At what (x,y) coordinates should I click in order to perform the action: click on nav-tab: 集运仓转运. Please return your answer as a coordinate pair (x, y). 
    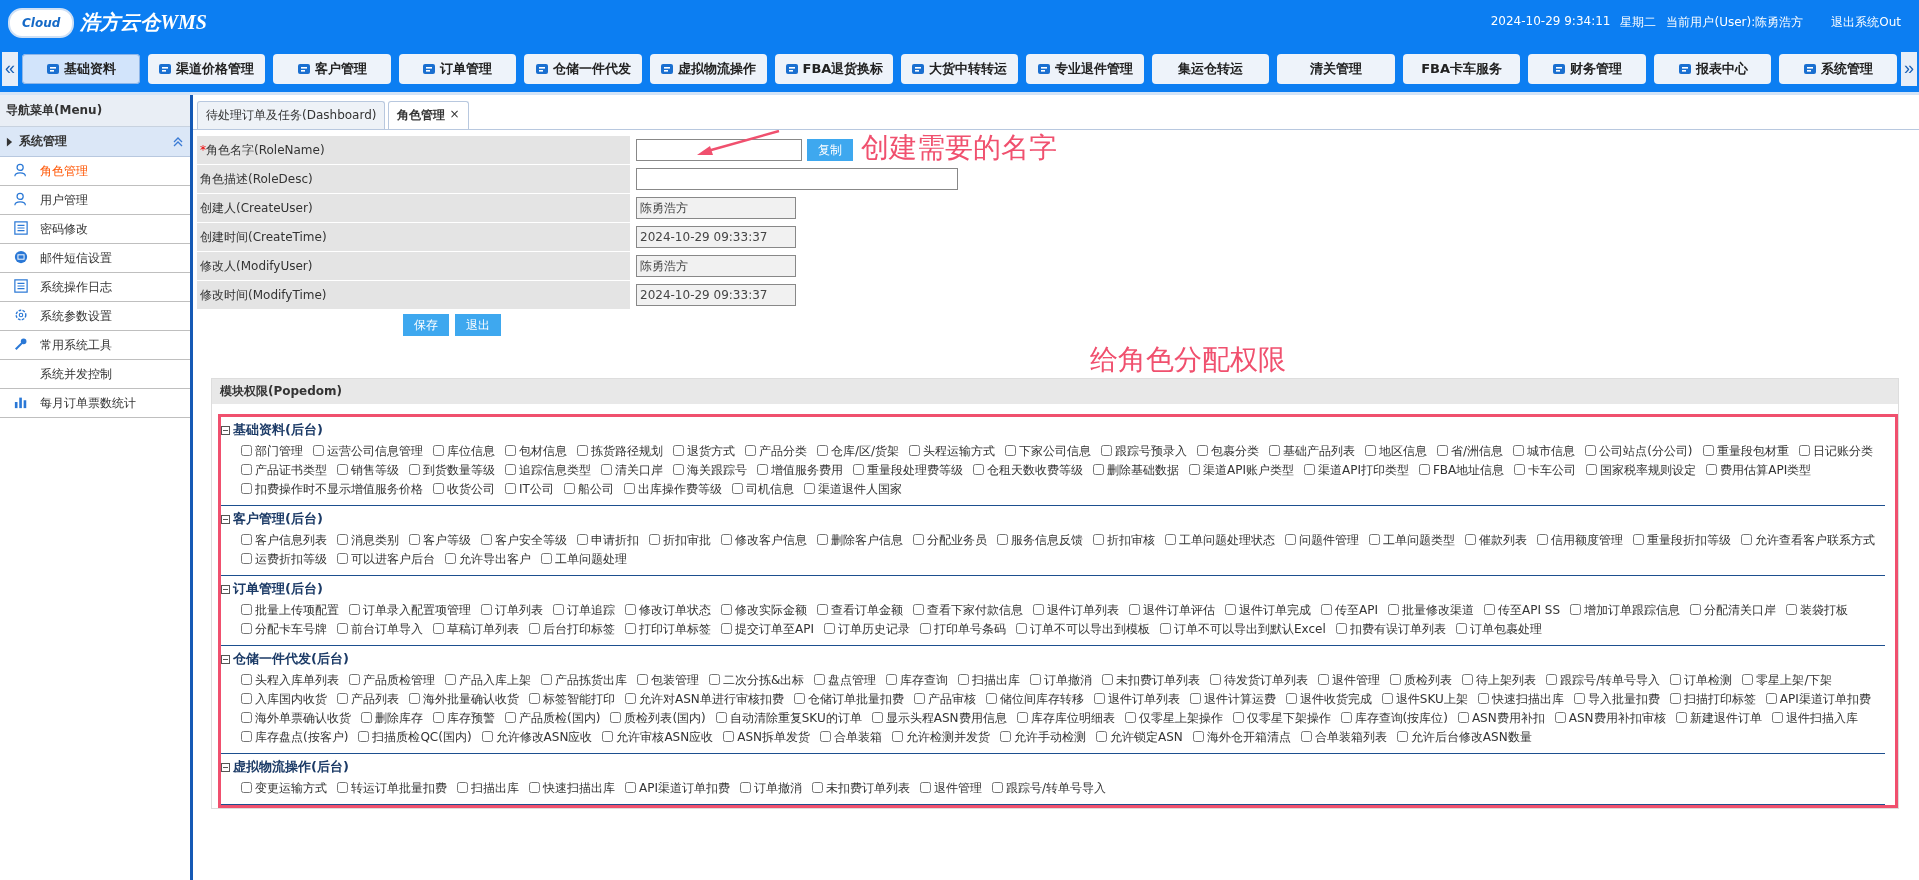
    Looking at the image, I should click on (1210, 68).